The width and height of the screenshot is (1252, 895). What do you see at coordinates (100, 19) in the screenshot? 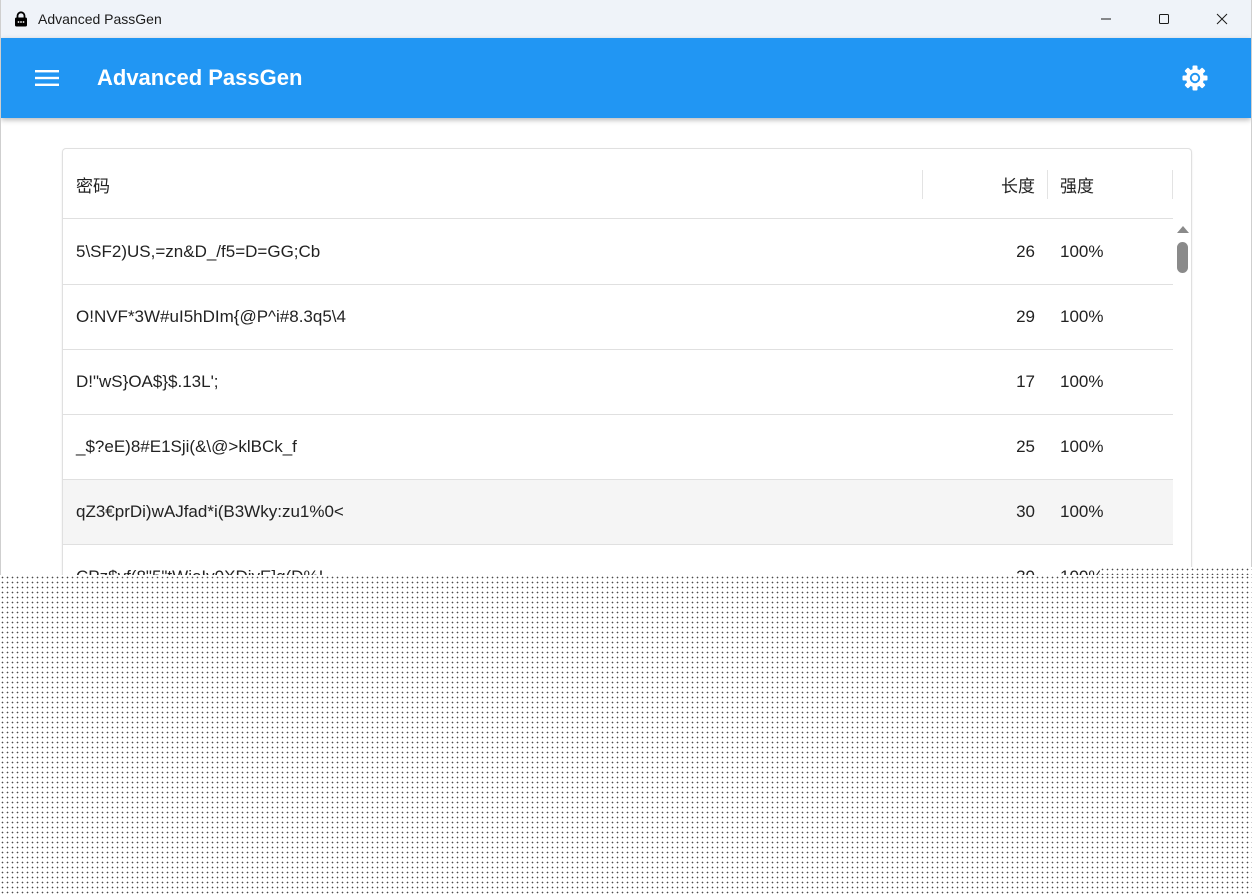
I see `window-title: Advanced PassGen` at bounding box center [100, 19].